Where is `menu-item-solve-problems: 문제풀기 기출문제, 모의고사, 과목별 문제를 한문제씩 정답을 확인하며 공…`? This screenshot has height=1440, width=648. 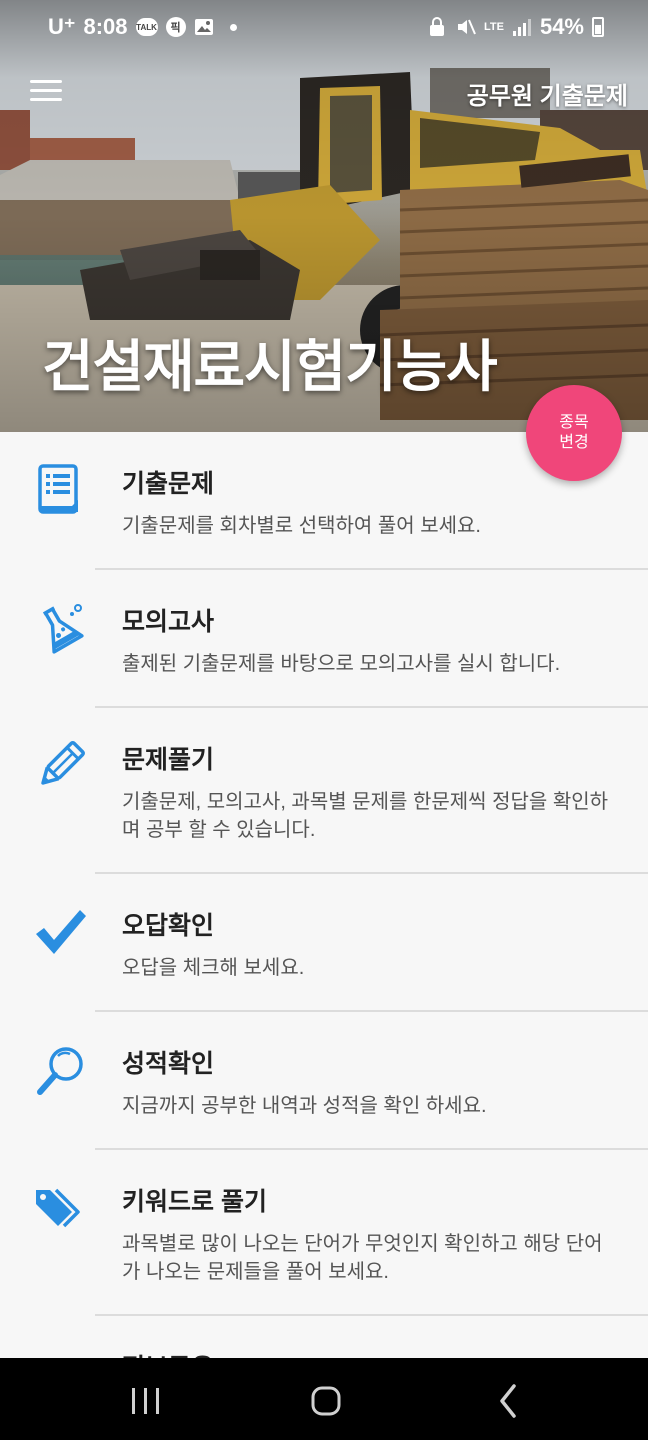
menu-item-solve-problems: 문제풀기 기출문제, 모의고사, 과목별 문제를 한문제씩 정답을 확인하며 공… is located at coordinates (324, 791).